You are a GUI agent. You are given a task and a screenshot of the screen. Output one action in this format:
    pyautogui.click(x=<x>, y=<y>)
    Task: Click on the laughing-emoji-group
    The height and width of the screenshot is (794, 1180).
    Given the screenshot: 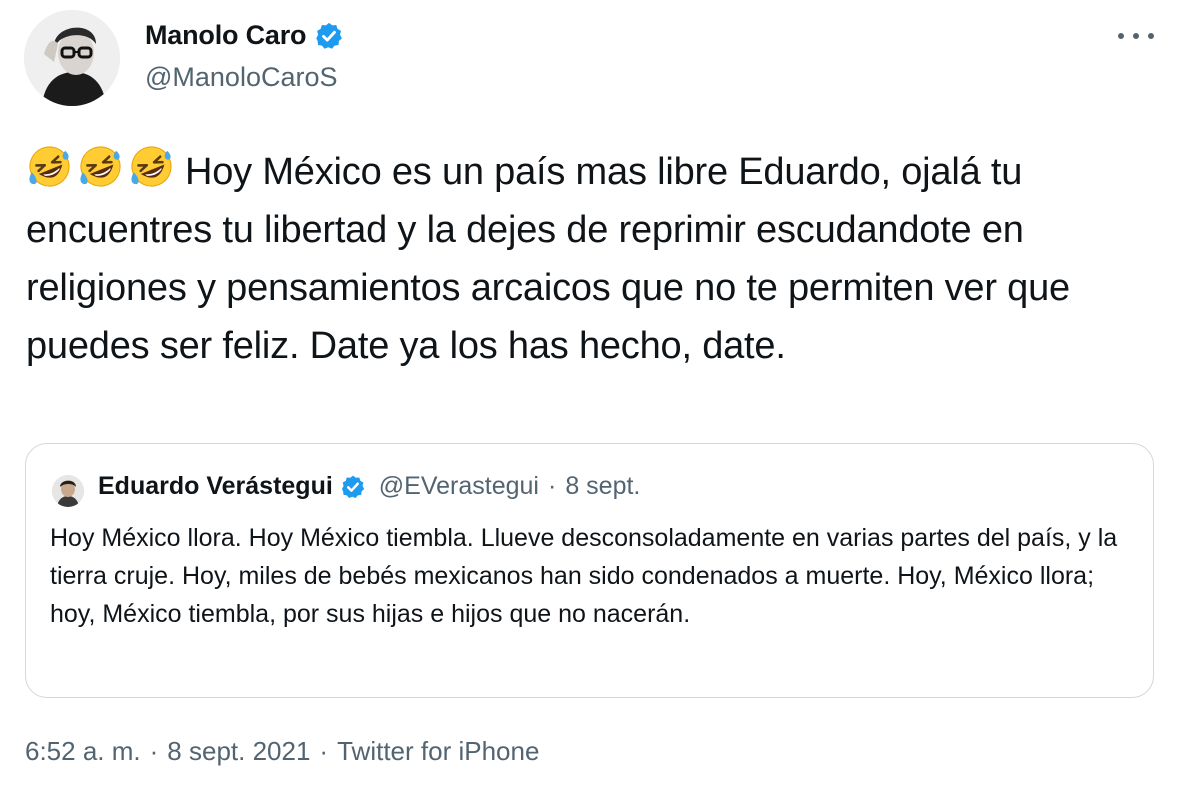 What is the action you would take?
    pyautogui.click(x=100, y=166)
    